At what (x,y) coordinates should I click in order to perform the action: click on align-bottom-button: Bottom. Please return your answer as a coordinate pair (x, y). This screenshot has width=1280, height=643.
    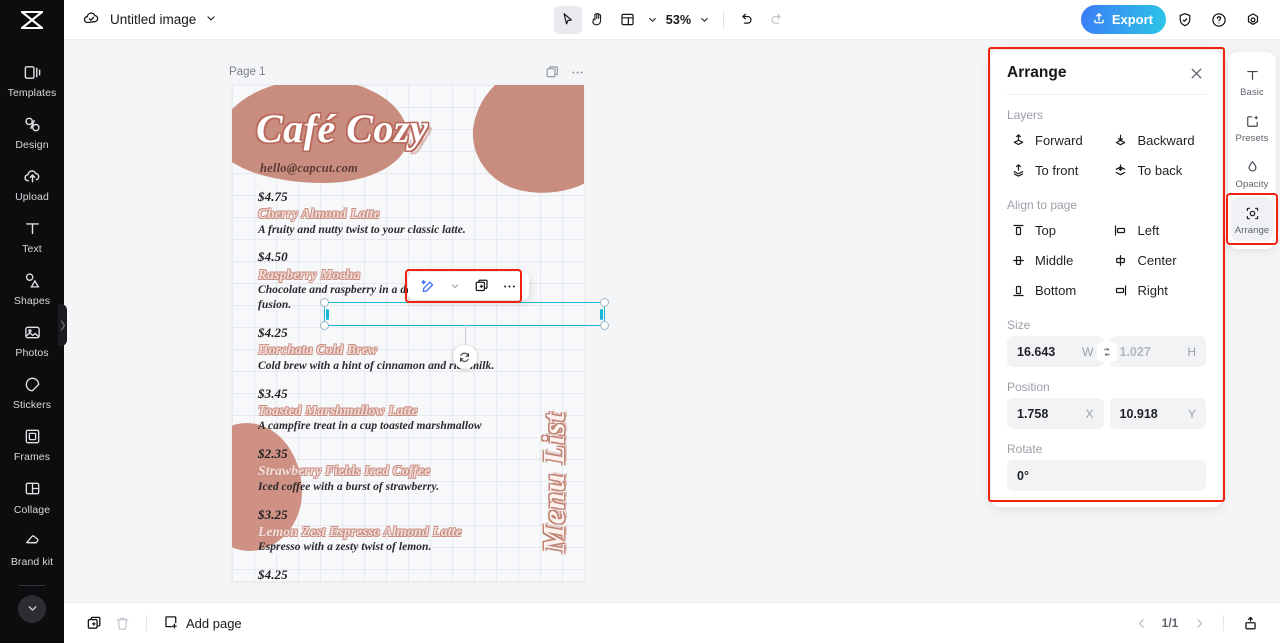
    Looking at the image, I should click on (1055, 290).